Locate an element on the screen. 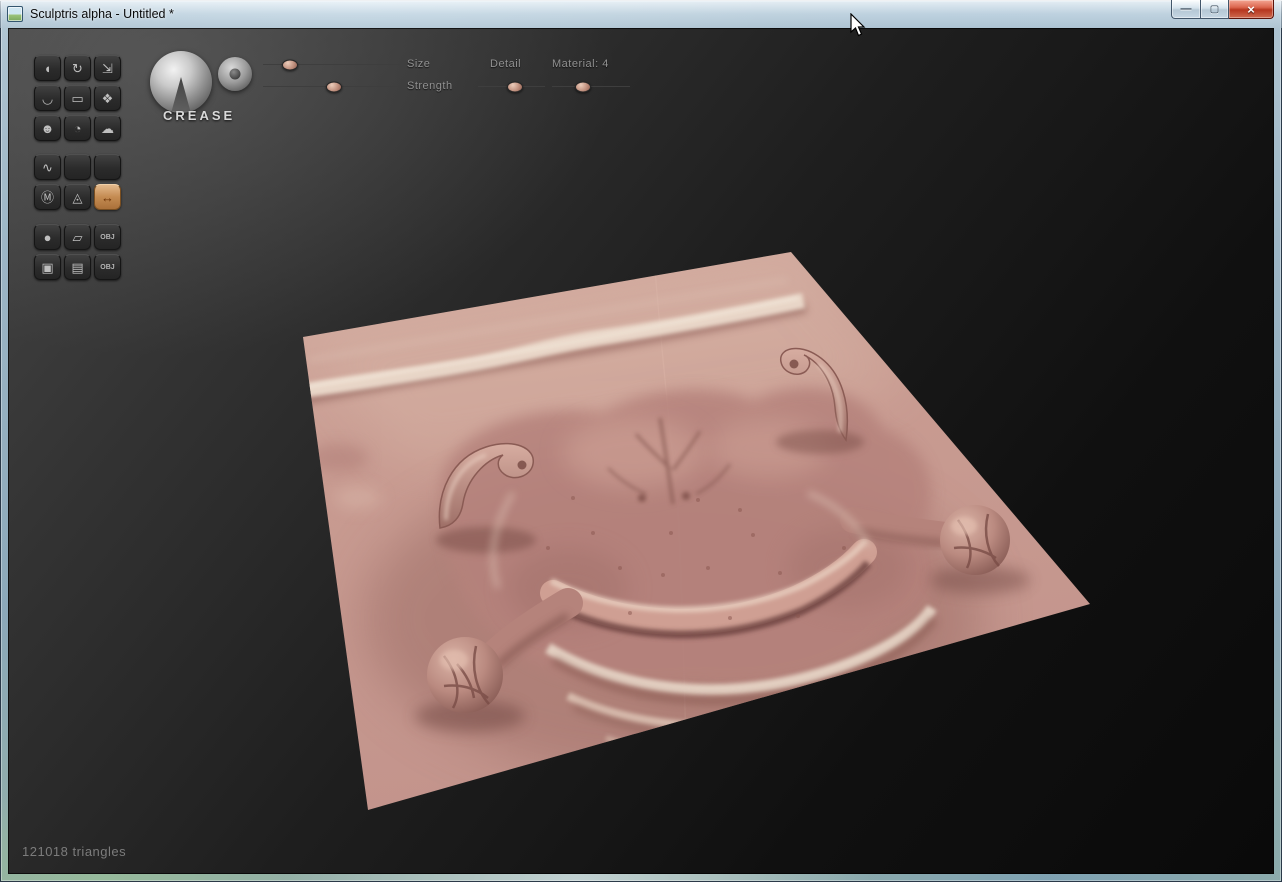 This screenshot has width=1282, height=882. option-b-button is located at coordinates (107, 167).